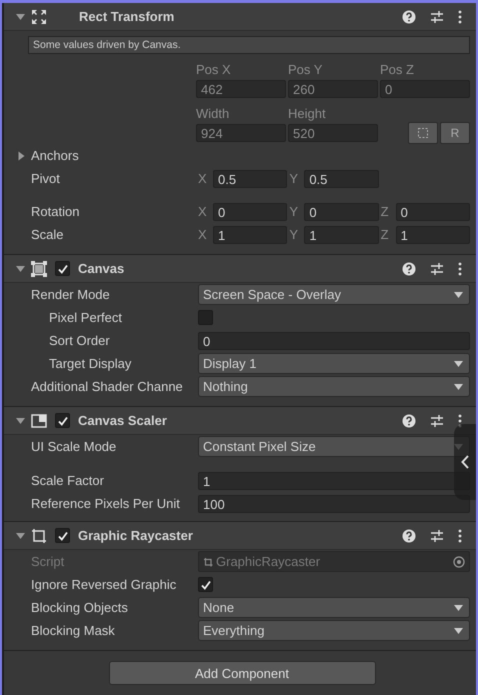 This screenshot has width=478, height=695. I want to click on dropdown: Display 1, so click(334, 363).